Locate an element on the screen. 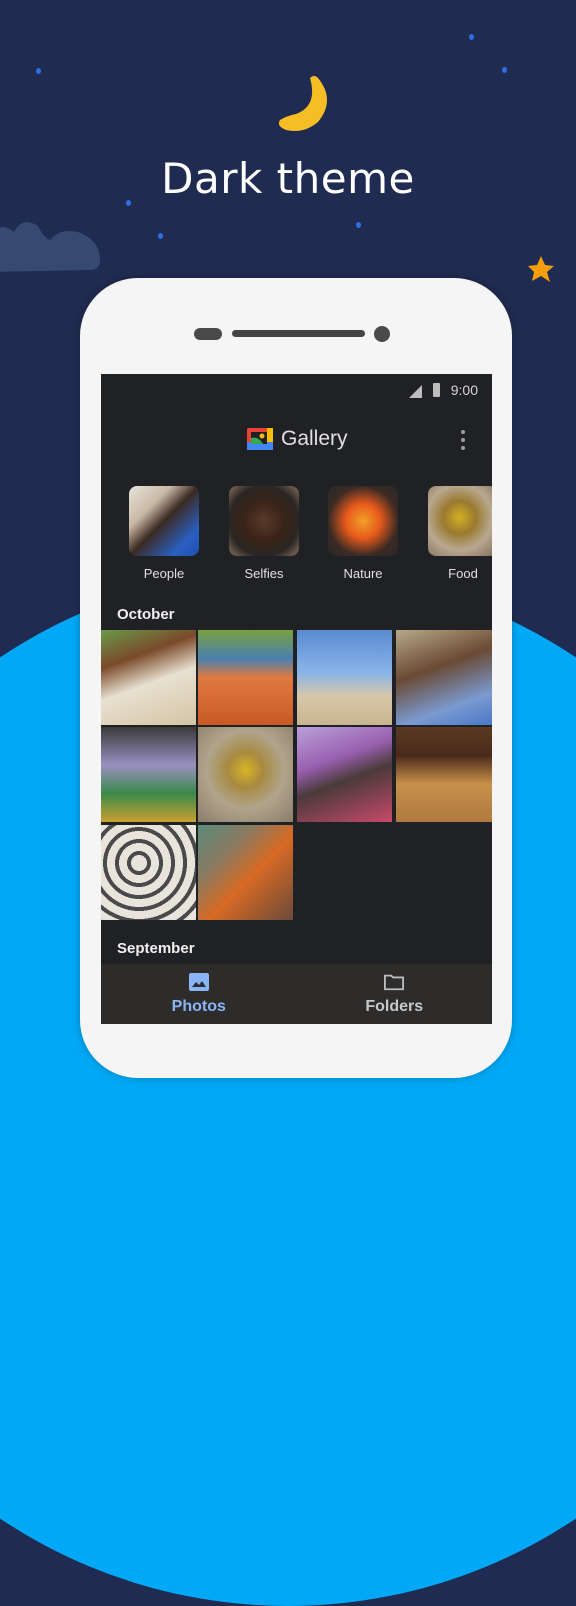 Image resolution: width=576 pixels, height=1606 pixels. star-icon is located at coordinates (541, 269).